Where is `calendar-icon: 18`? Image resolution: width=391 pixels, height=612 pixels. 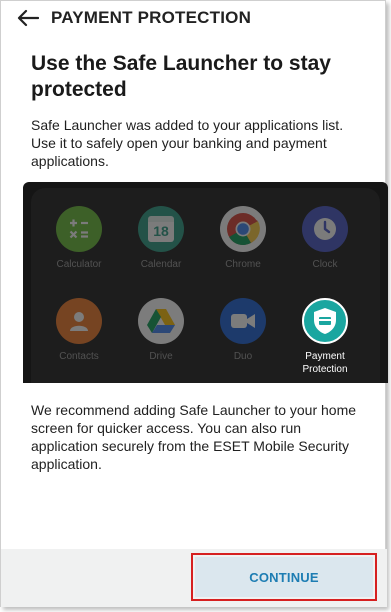 calendar-icon: 18 is located at coordinates (161, 229).